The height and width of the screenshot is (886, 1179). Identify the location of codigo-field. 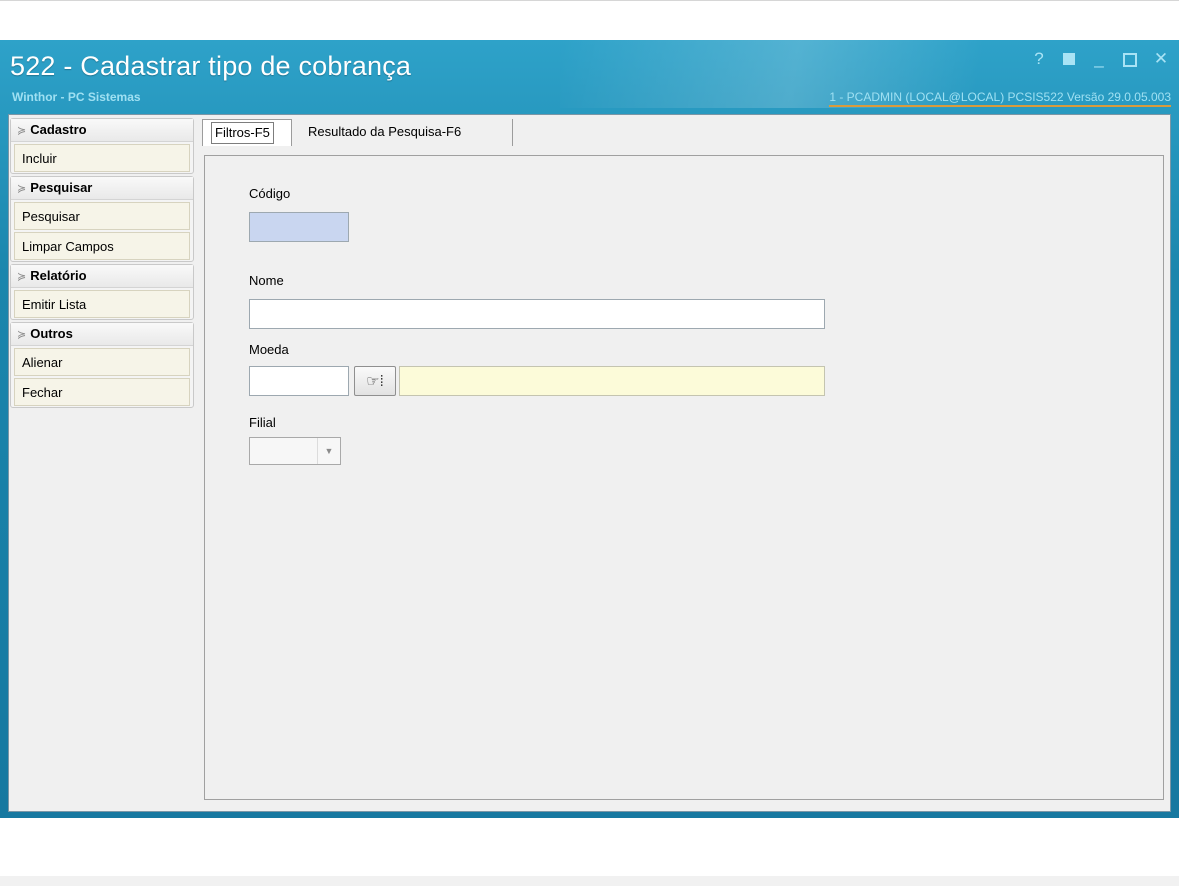
(299, 227).